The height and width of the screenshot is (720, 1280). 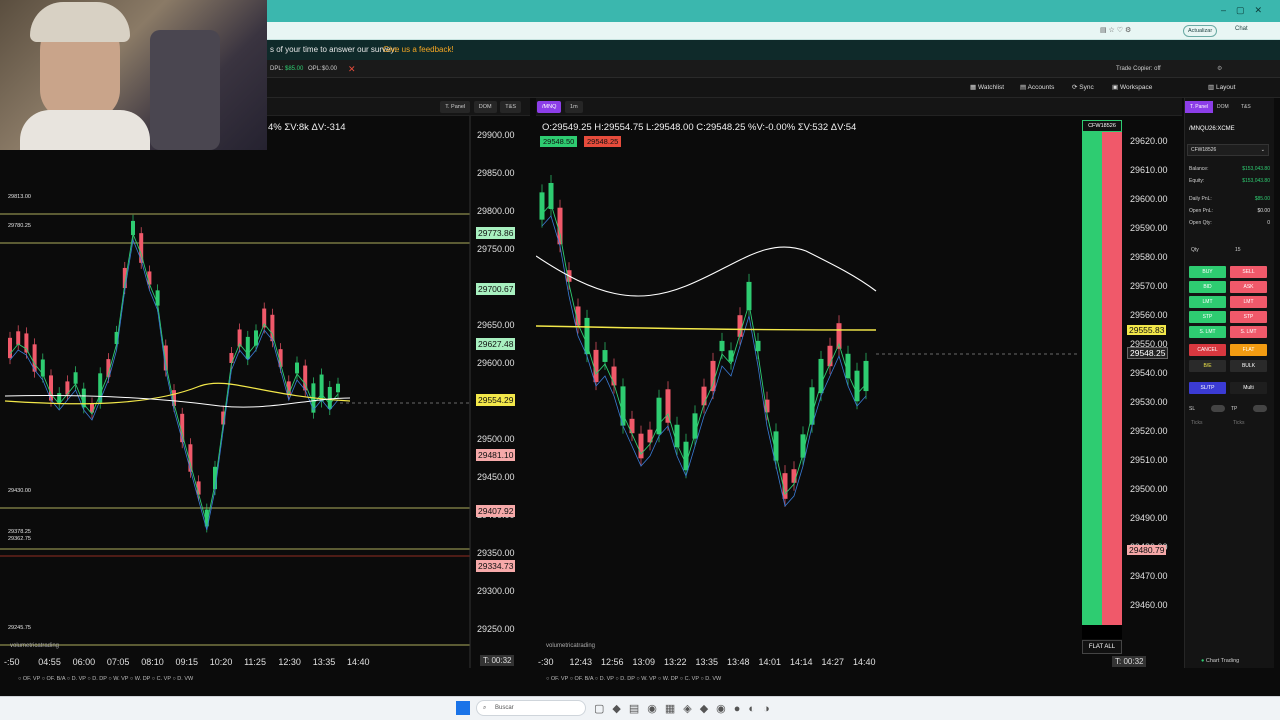 What do you see at coordinates (1149, 460) in the screenshot?
I see `price-scale-label: 29510.00` at bounding box center [1149, 460].